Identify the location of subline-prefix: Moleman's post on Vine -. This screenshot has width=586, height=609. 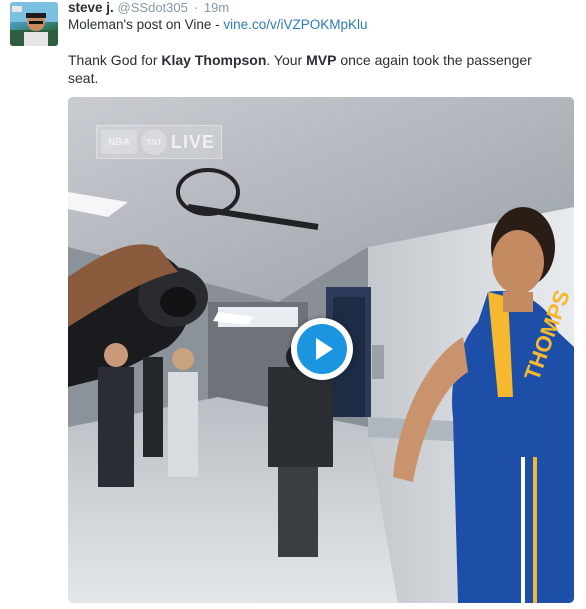
(146, 24).